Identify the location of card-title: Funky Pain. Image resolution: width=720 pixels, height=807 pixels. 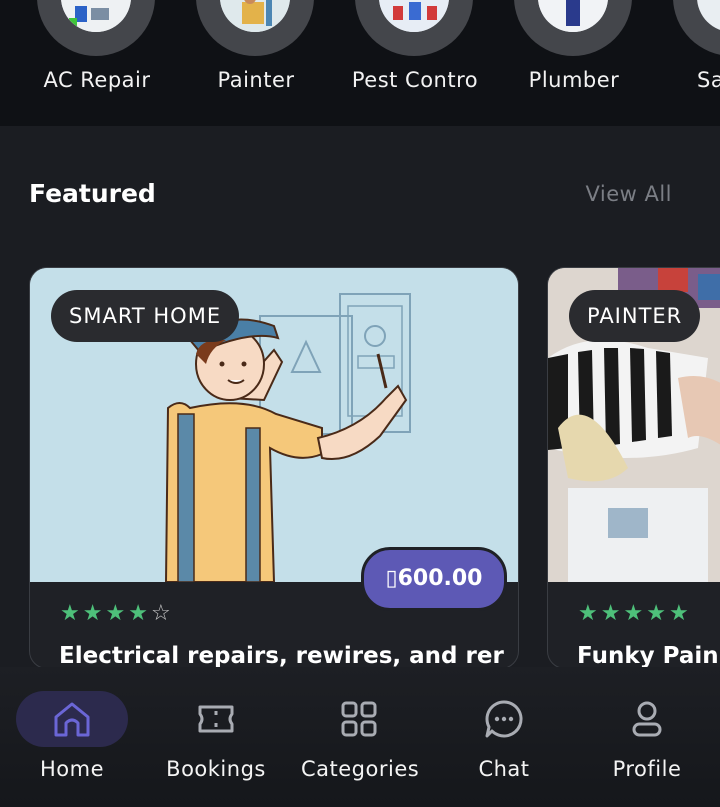
(648, 656).